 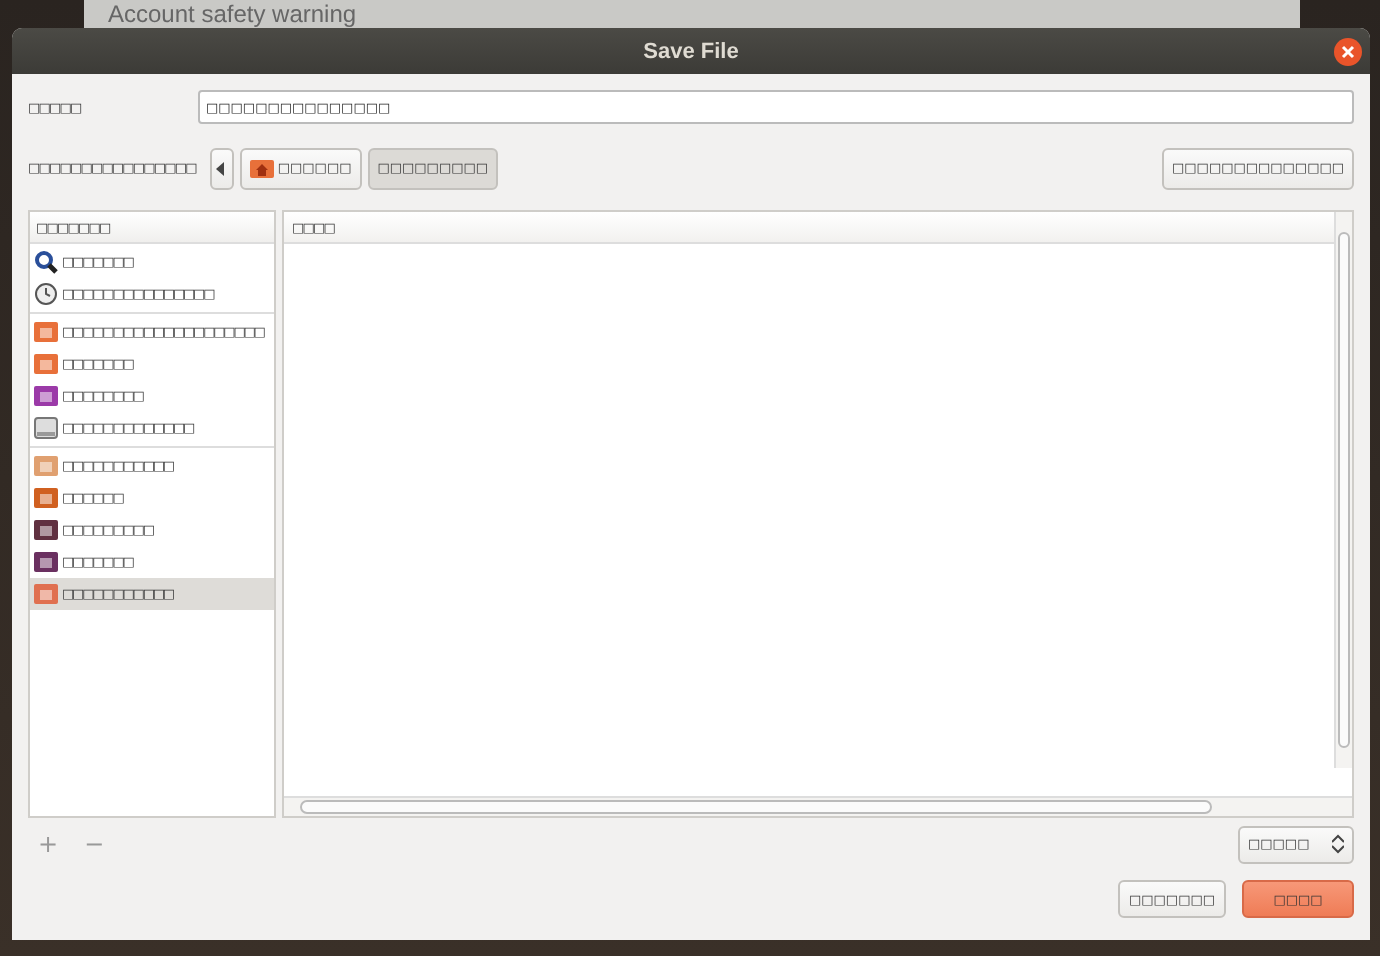 I want to click on window-title: Save File, so click(x=691, y=51).